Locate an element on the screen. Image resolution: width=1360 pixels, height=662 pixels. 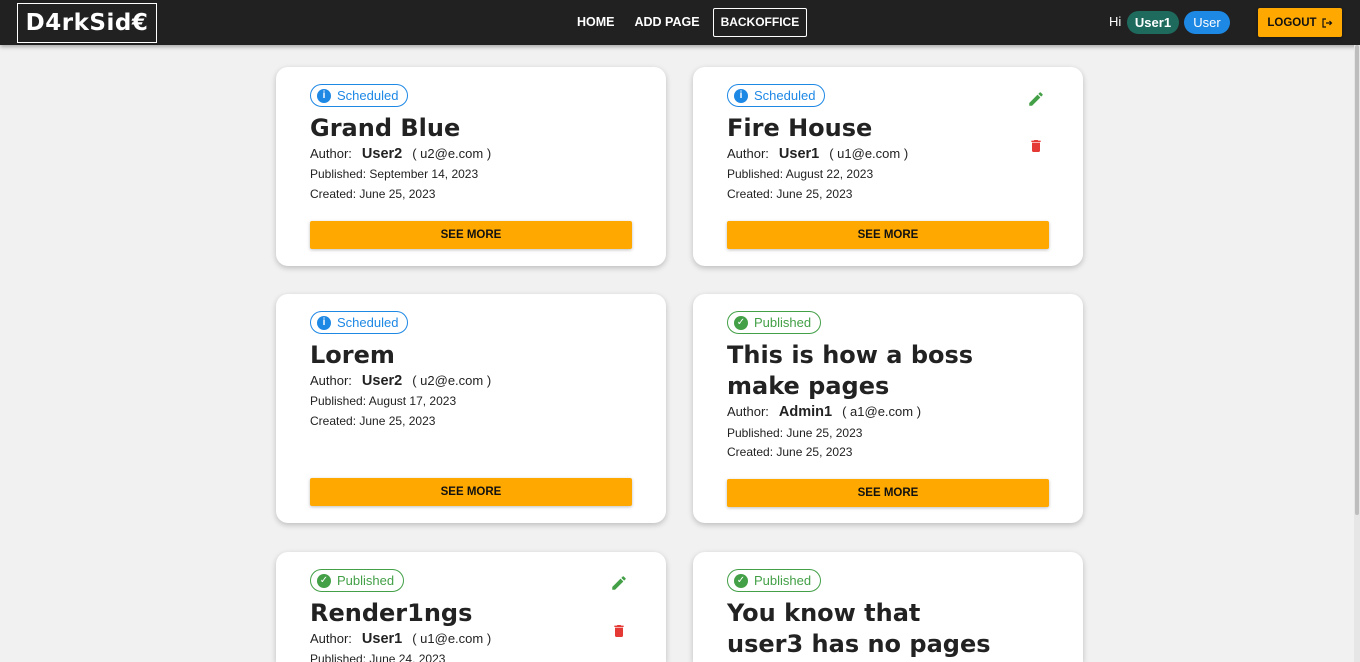
page-title: This is how a boss make pages is located at coordinates (850, 370).